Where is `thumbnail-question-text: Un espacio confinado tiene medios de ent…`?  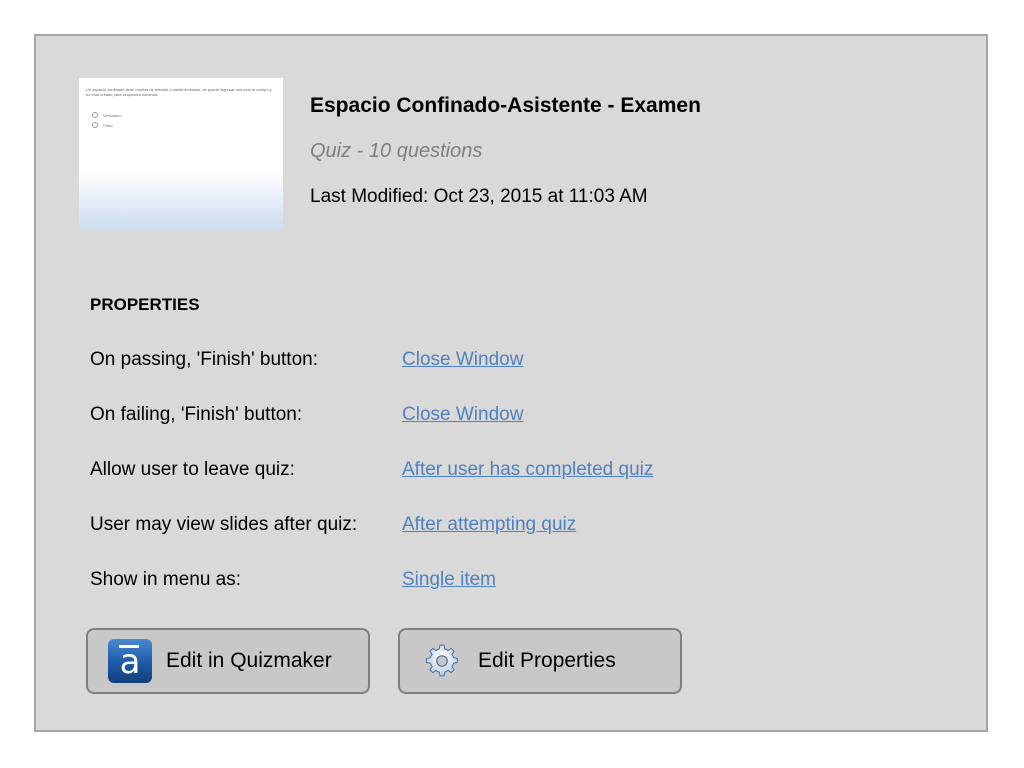 thumbnail-question-text: Un espacio confinado tiene medios de ent… is located at coordinates (179, 92).